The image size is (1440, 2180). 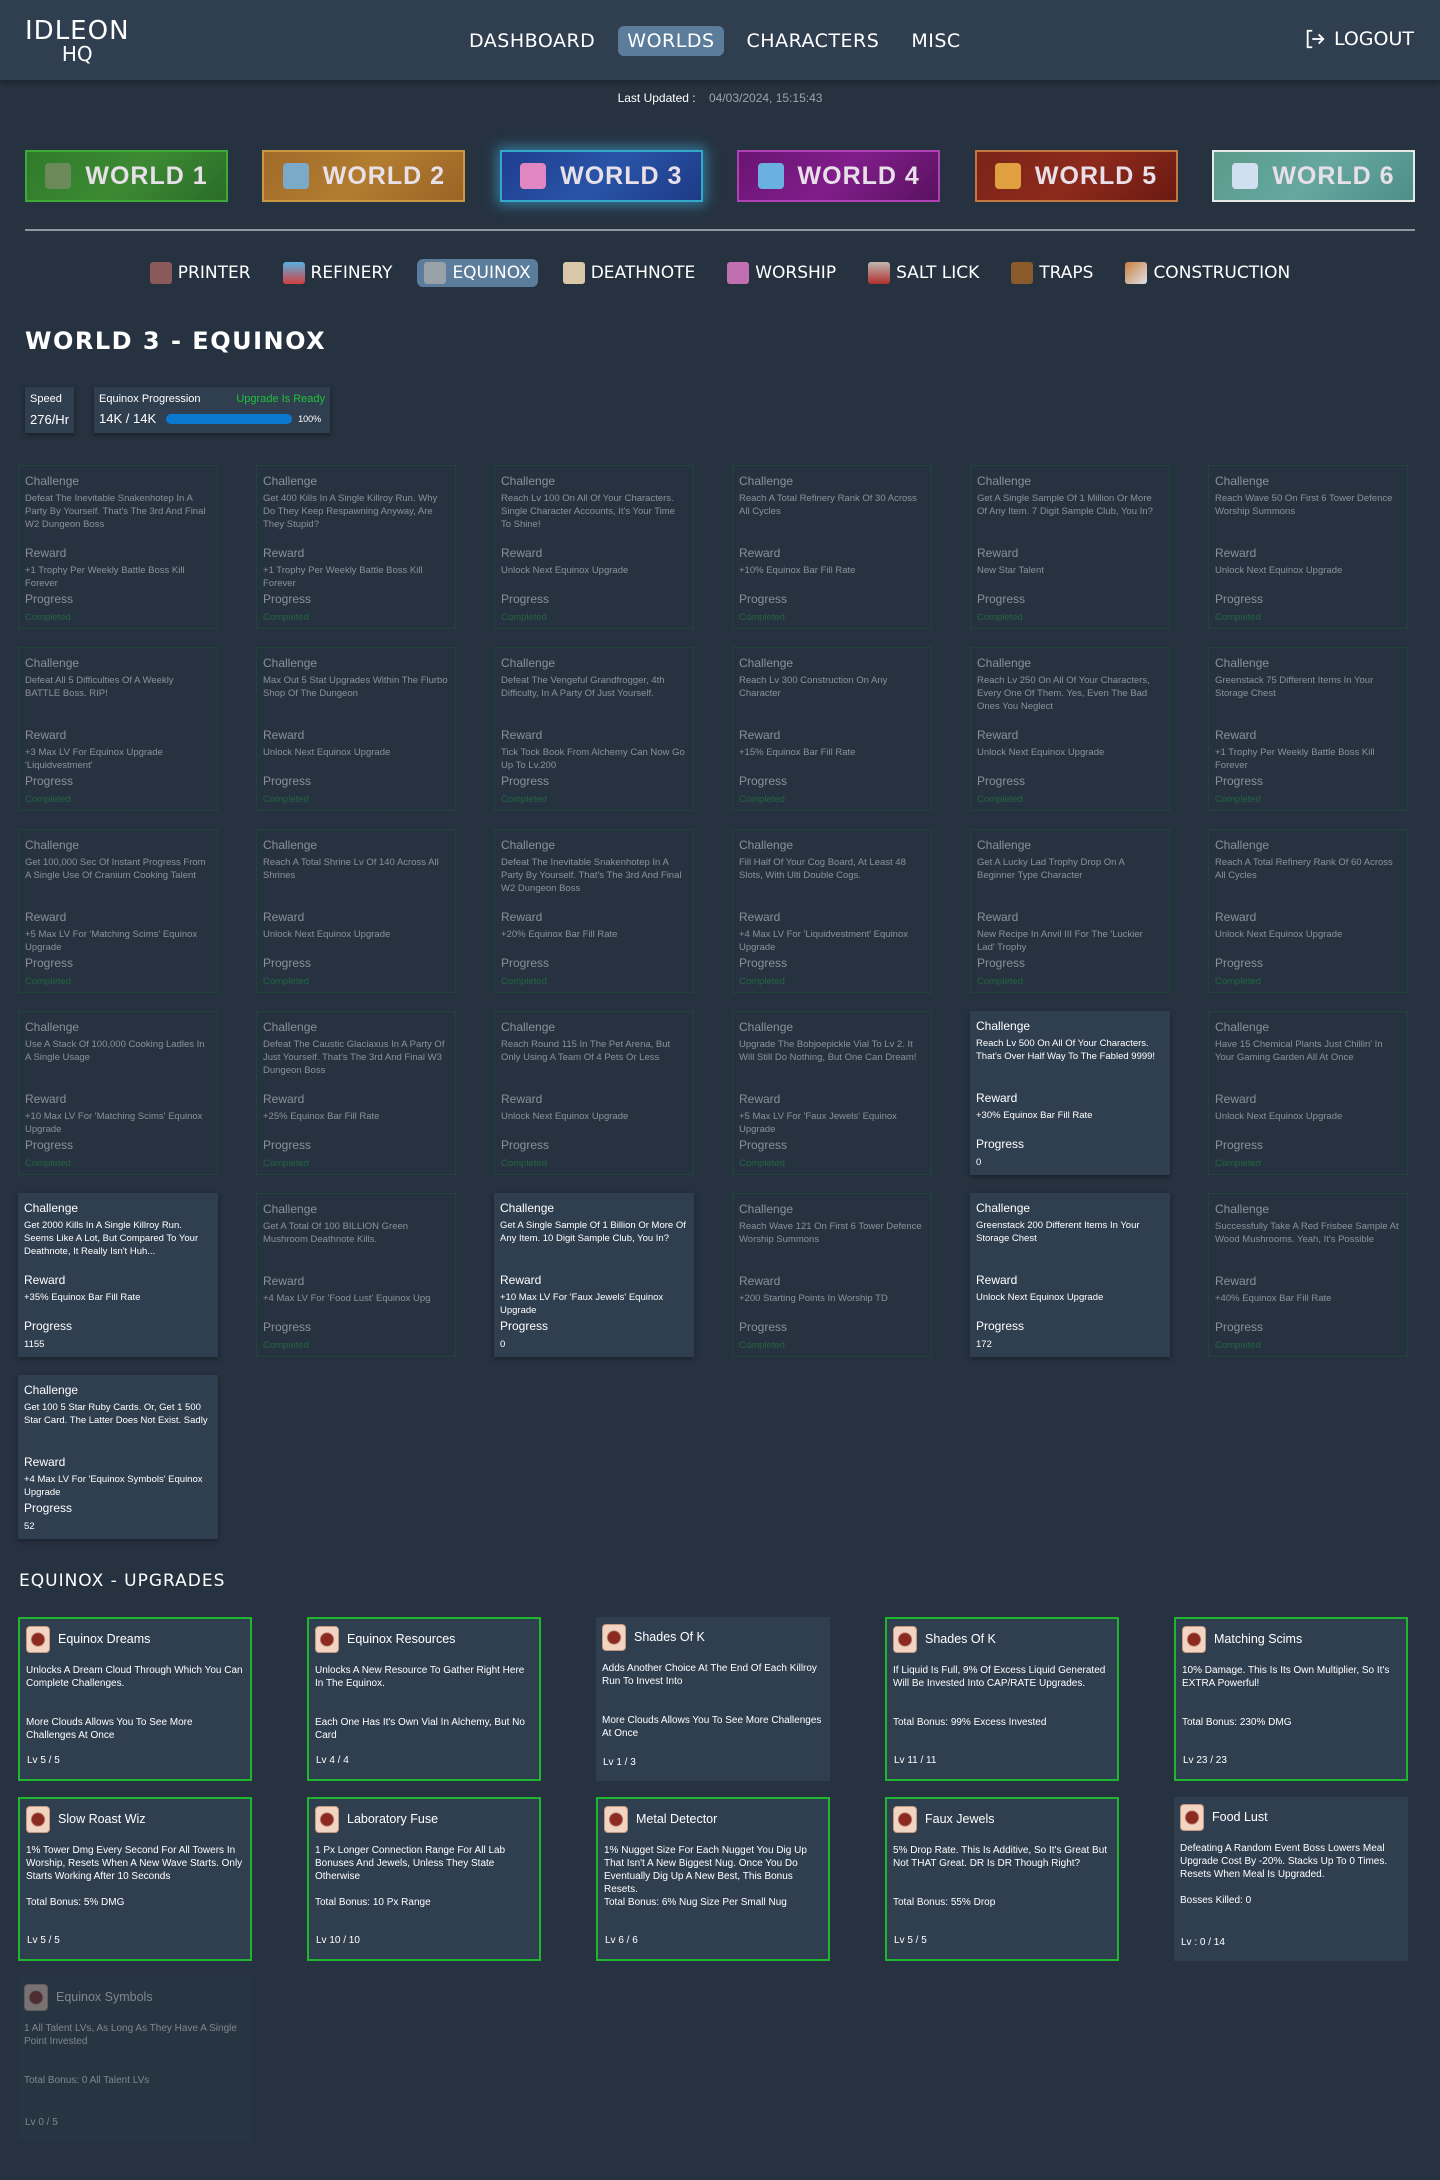 What do you see at coordinates (781, 273) in the screenshot?
I see `subnav-worship: WORSHIP` at bounding box center [781, 273].